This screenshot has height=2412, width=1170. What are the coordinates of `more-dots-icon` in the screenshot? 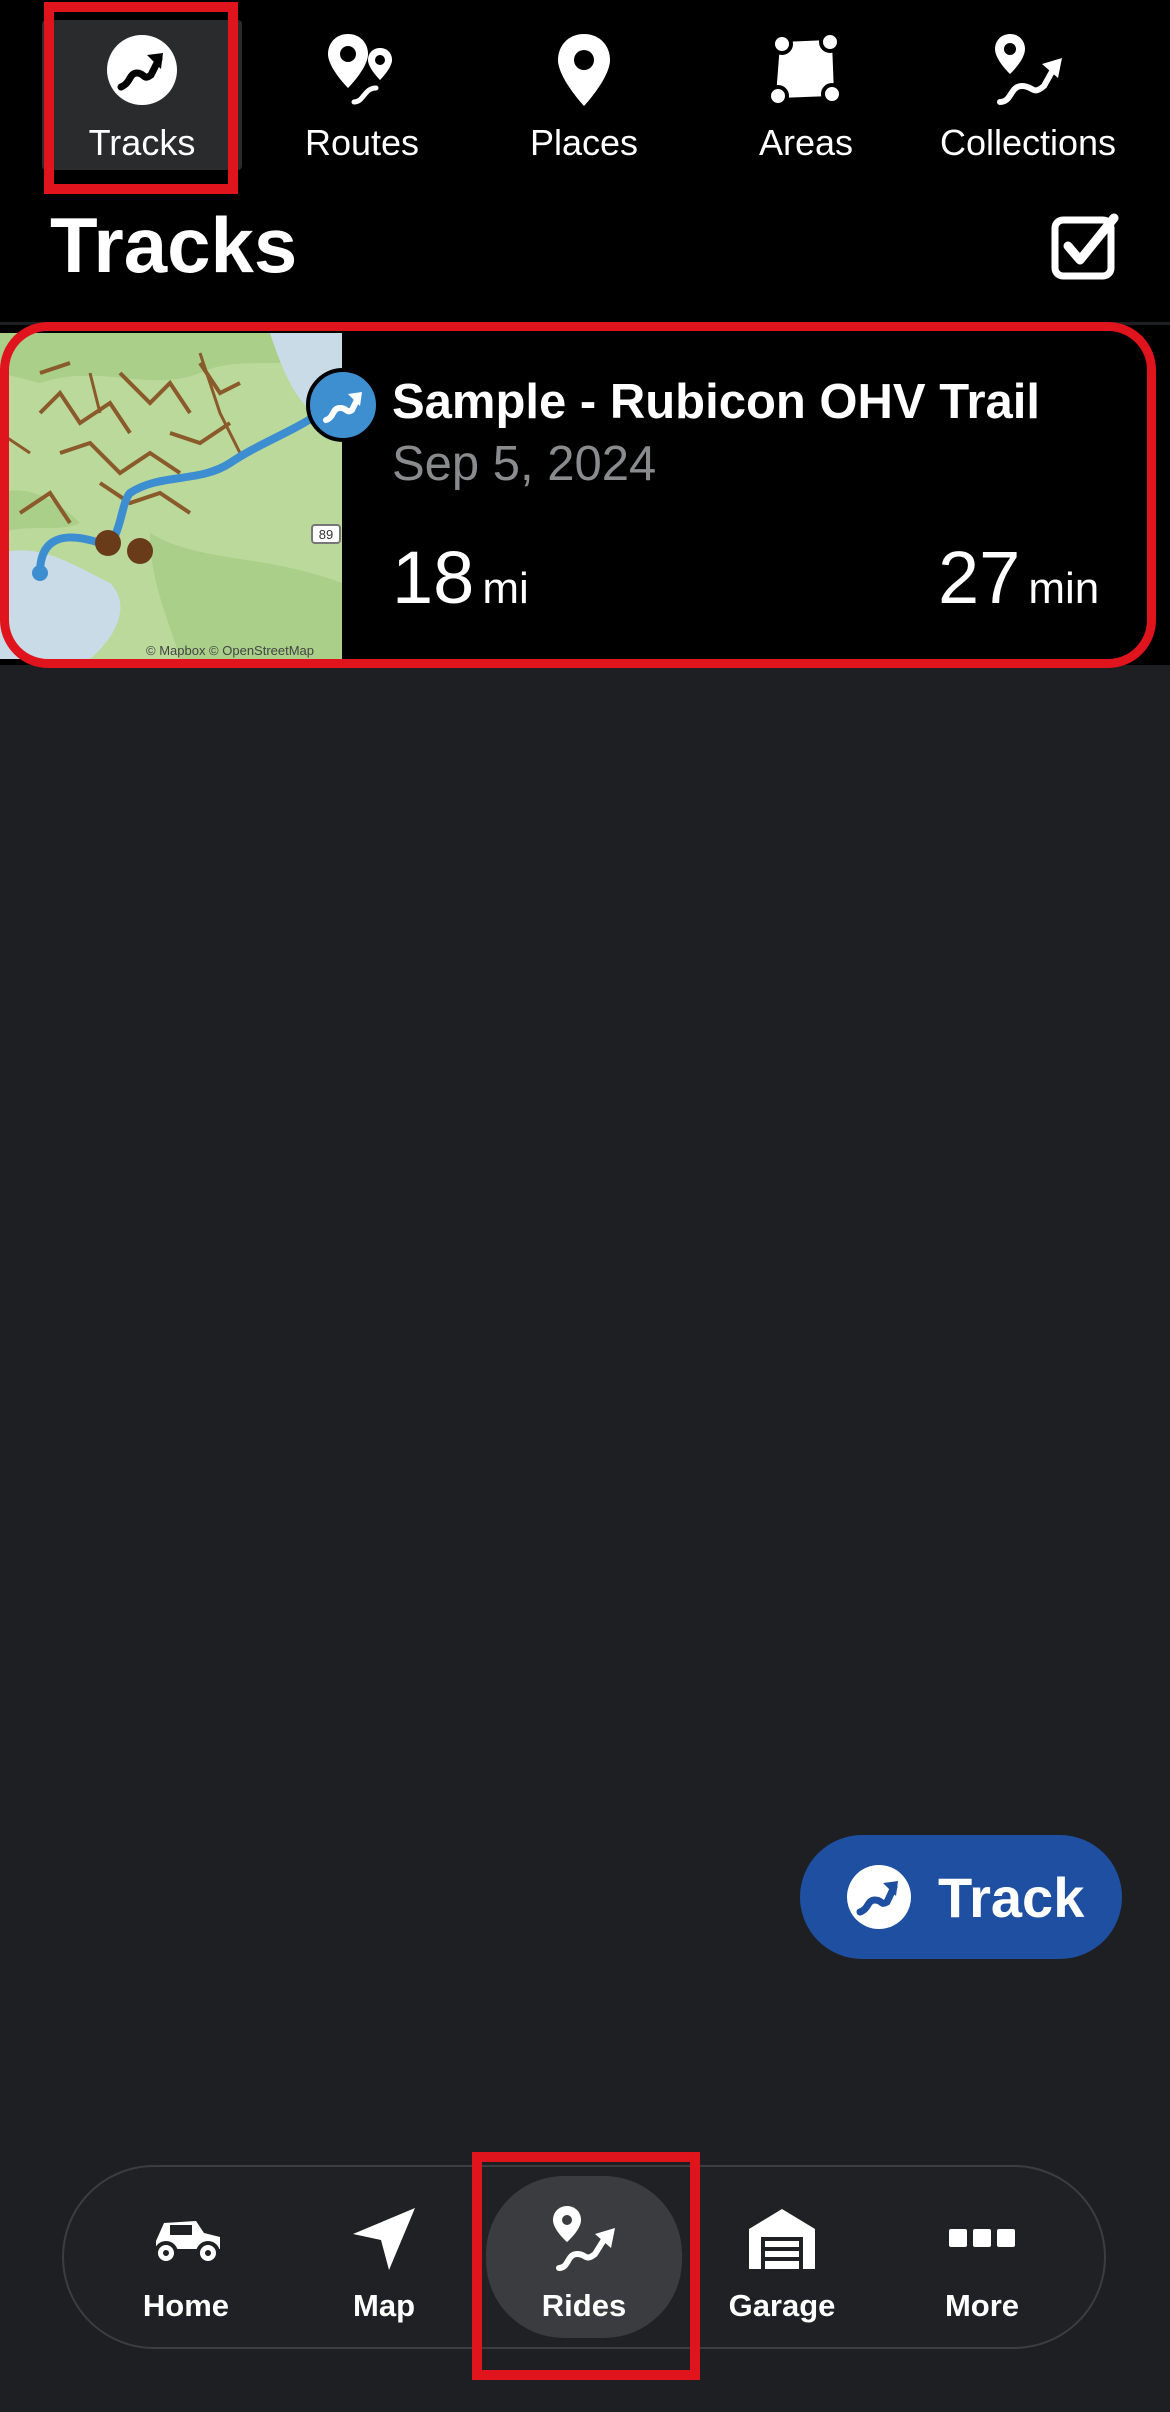 It's located at (982, 2239).